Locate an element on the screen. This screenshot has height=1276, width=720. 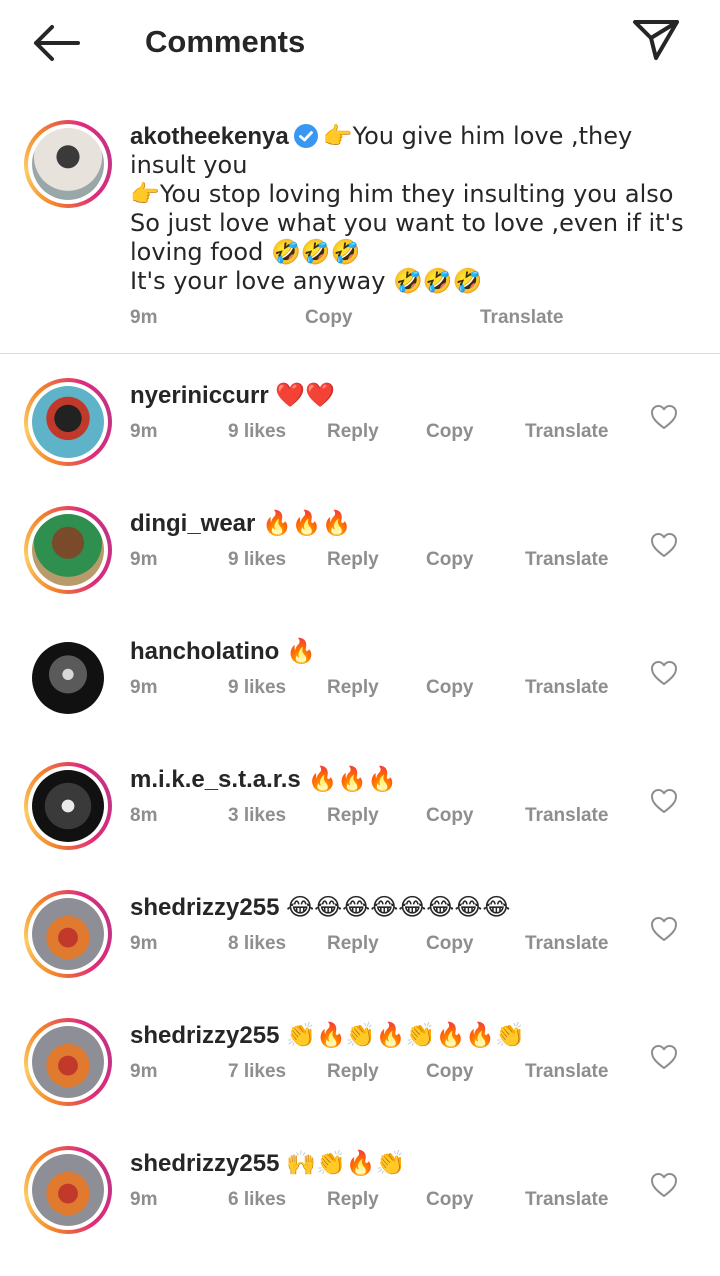
page-title: Comments is located at coordinates (225, 41).